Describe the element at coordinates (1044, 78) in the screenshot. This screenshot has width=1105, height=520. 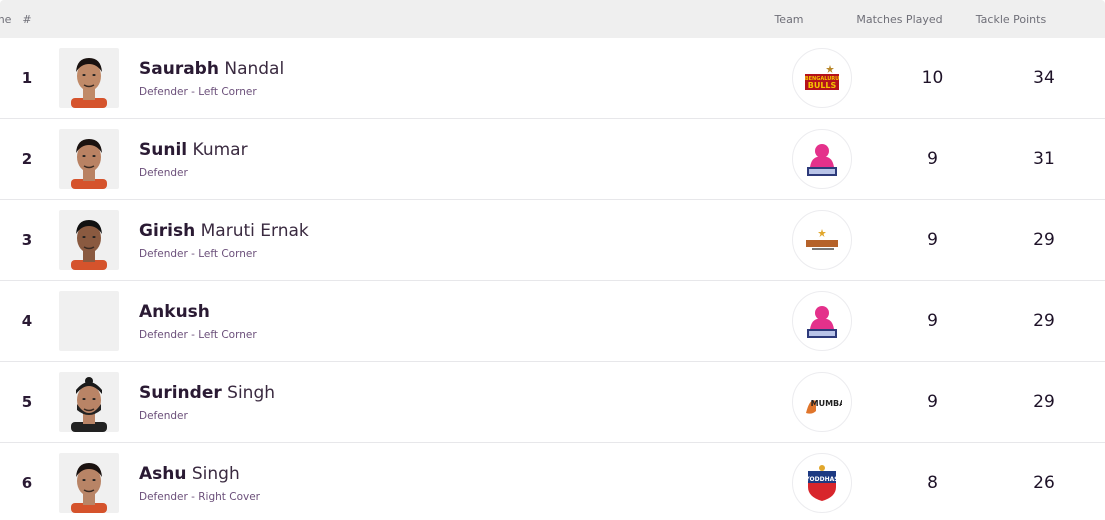
I see `tackle-points: 34` at that location.